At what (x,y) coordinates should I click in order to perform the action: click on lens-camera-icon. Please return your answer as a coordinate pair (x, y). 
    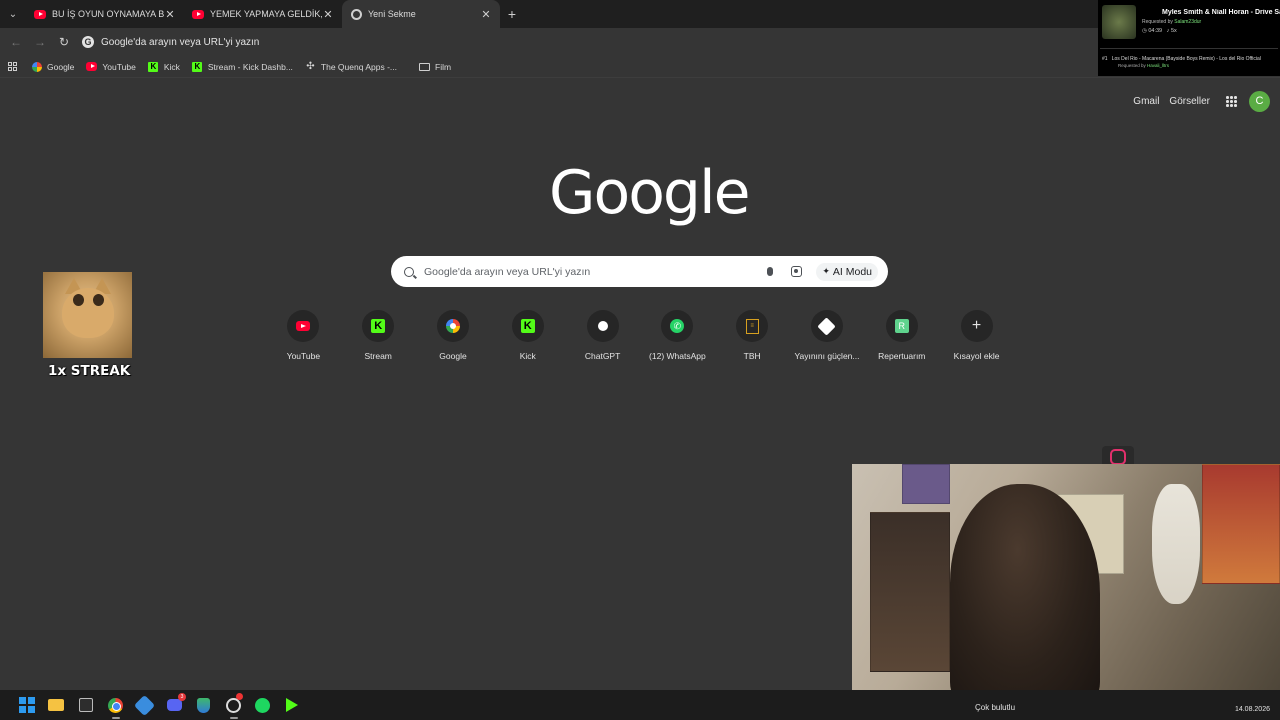
    Looking at the image, I should click on (797, 271).